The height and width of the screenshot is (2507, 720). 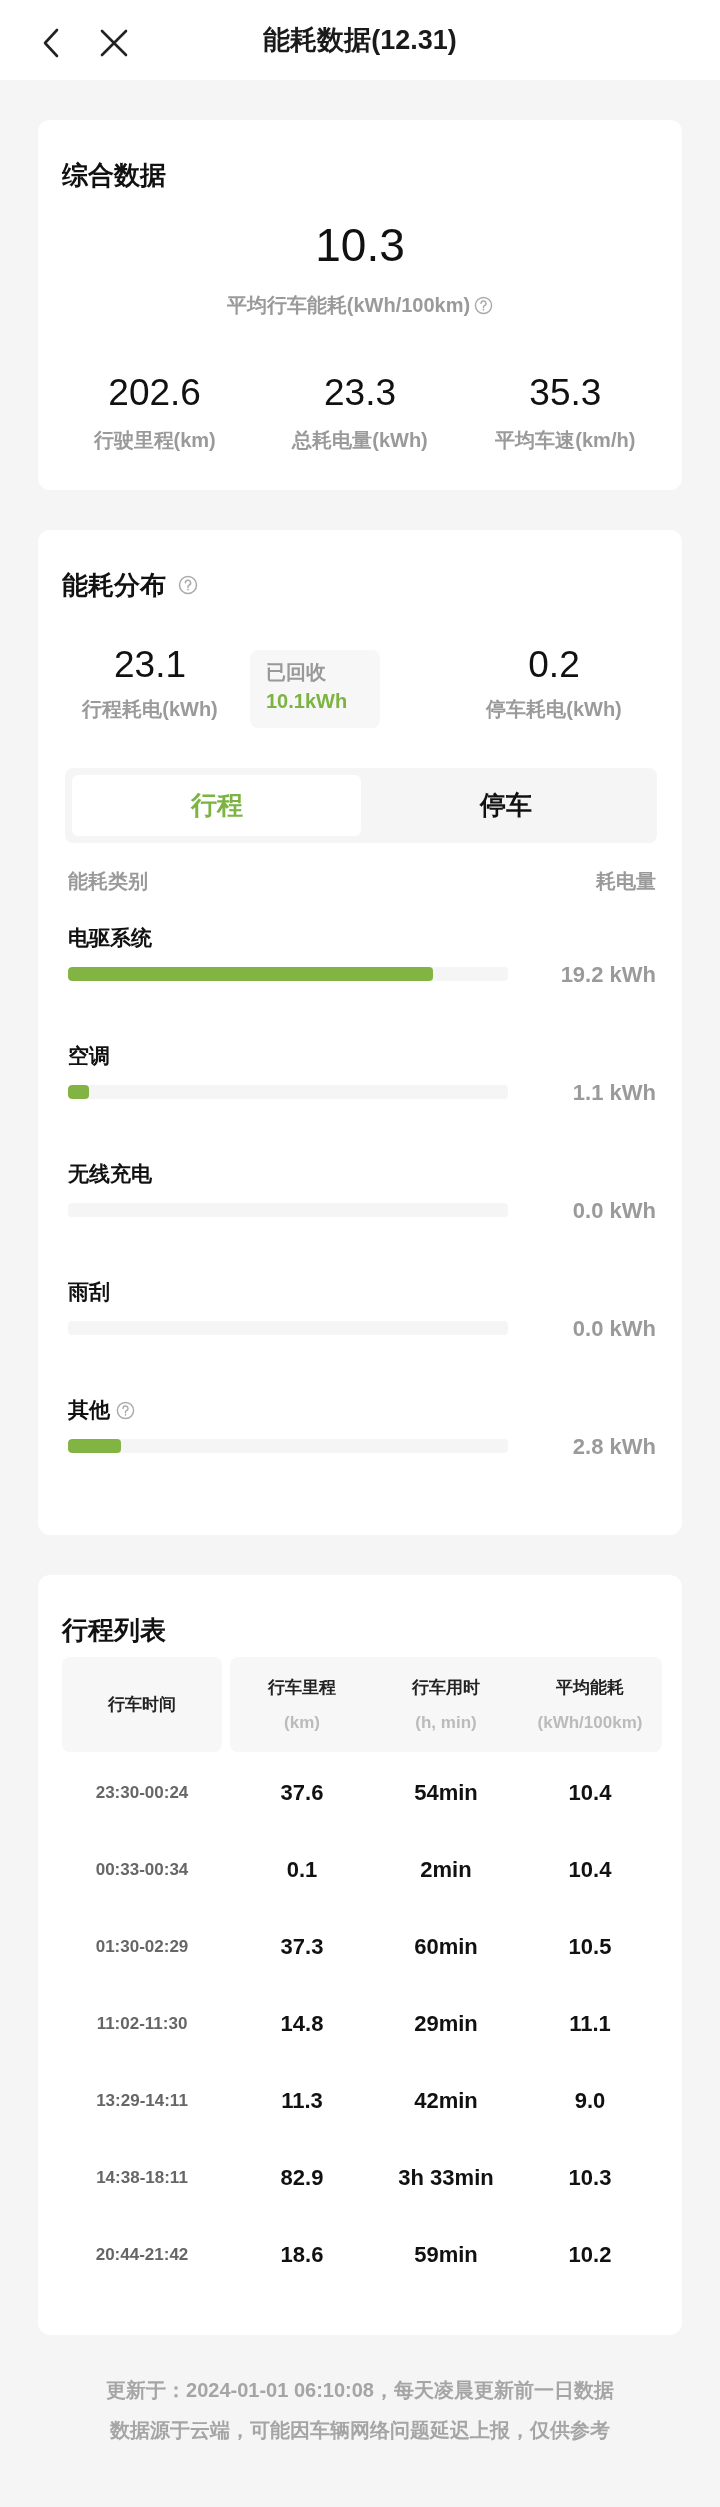 I want to click on column-unit: (km), so click(x=302, y=1722).